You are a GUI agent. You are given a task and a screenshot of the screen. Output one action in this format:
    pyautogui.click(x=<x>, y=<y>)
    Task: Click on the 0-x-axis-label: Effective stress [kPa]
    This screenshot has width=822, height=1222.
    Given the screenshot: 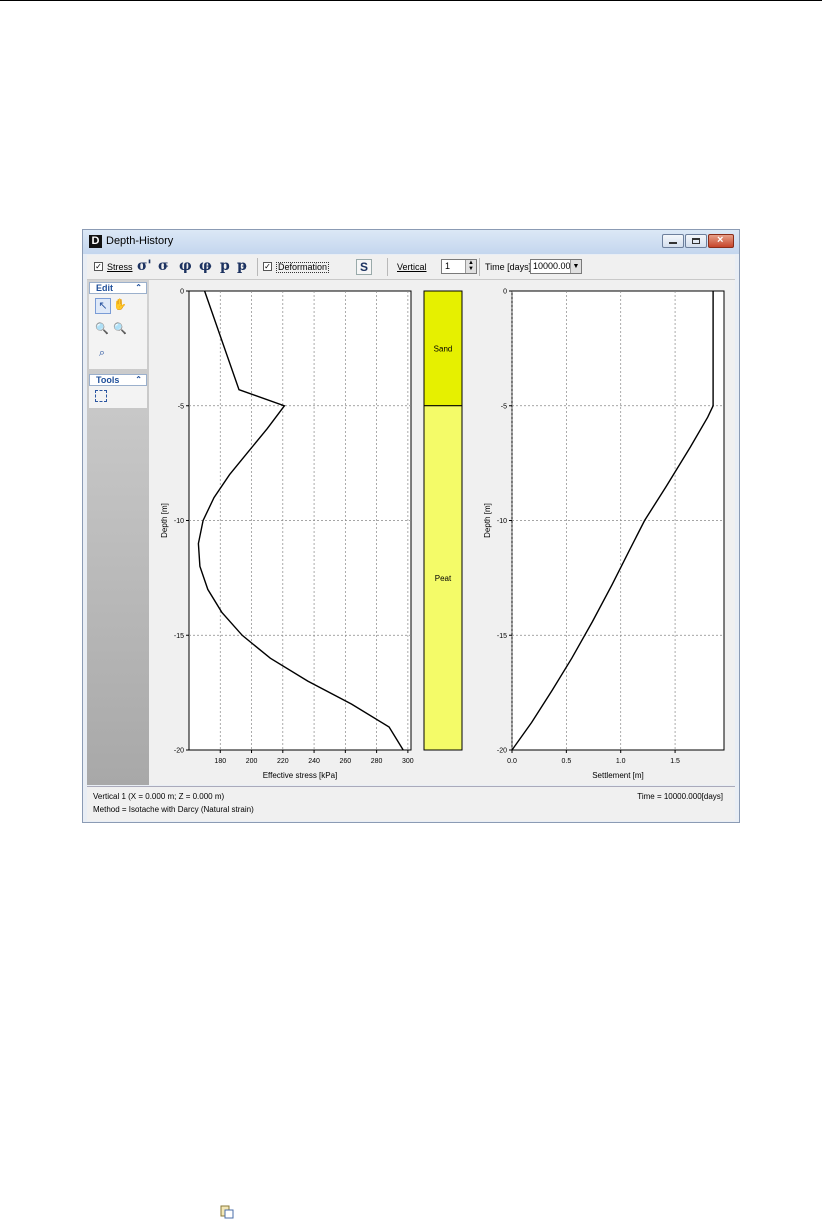 What is the action you would take?
    pyautogui.click(x=300, y=775)
    